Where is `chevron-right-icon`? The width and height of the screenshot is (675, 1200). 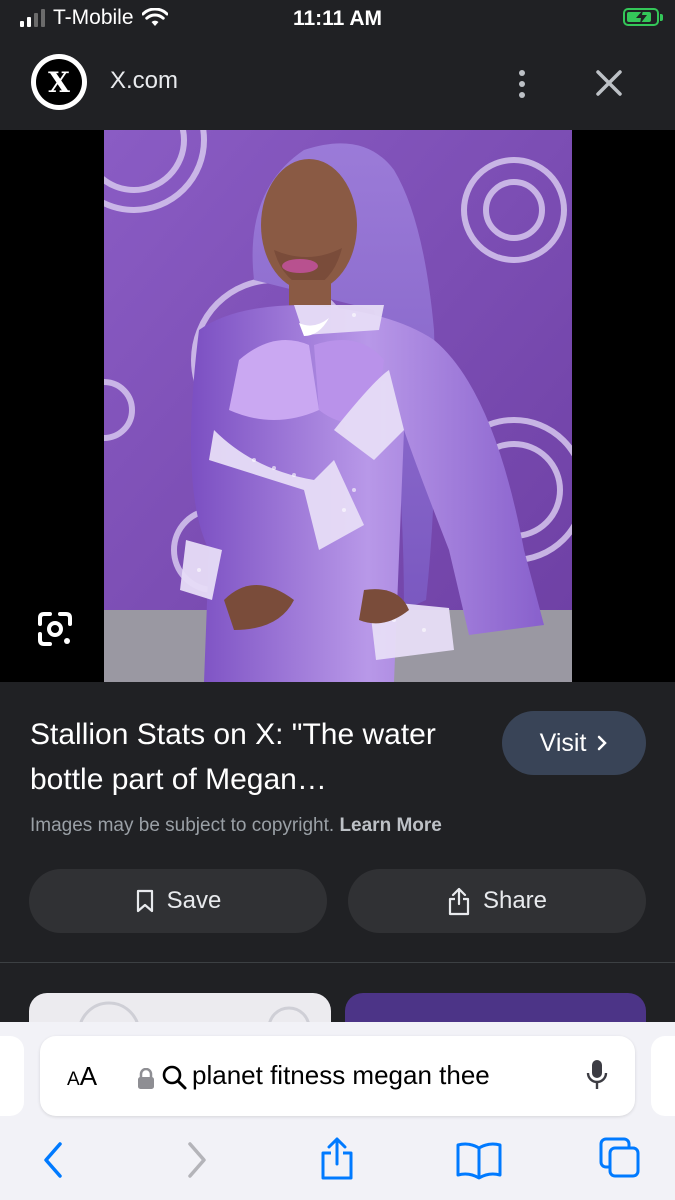
chevron-right-icon is located at coordinates (603, 743).